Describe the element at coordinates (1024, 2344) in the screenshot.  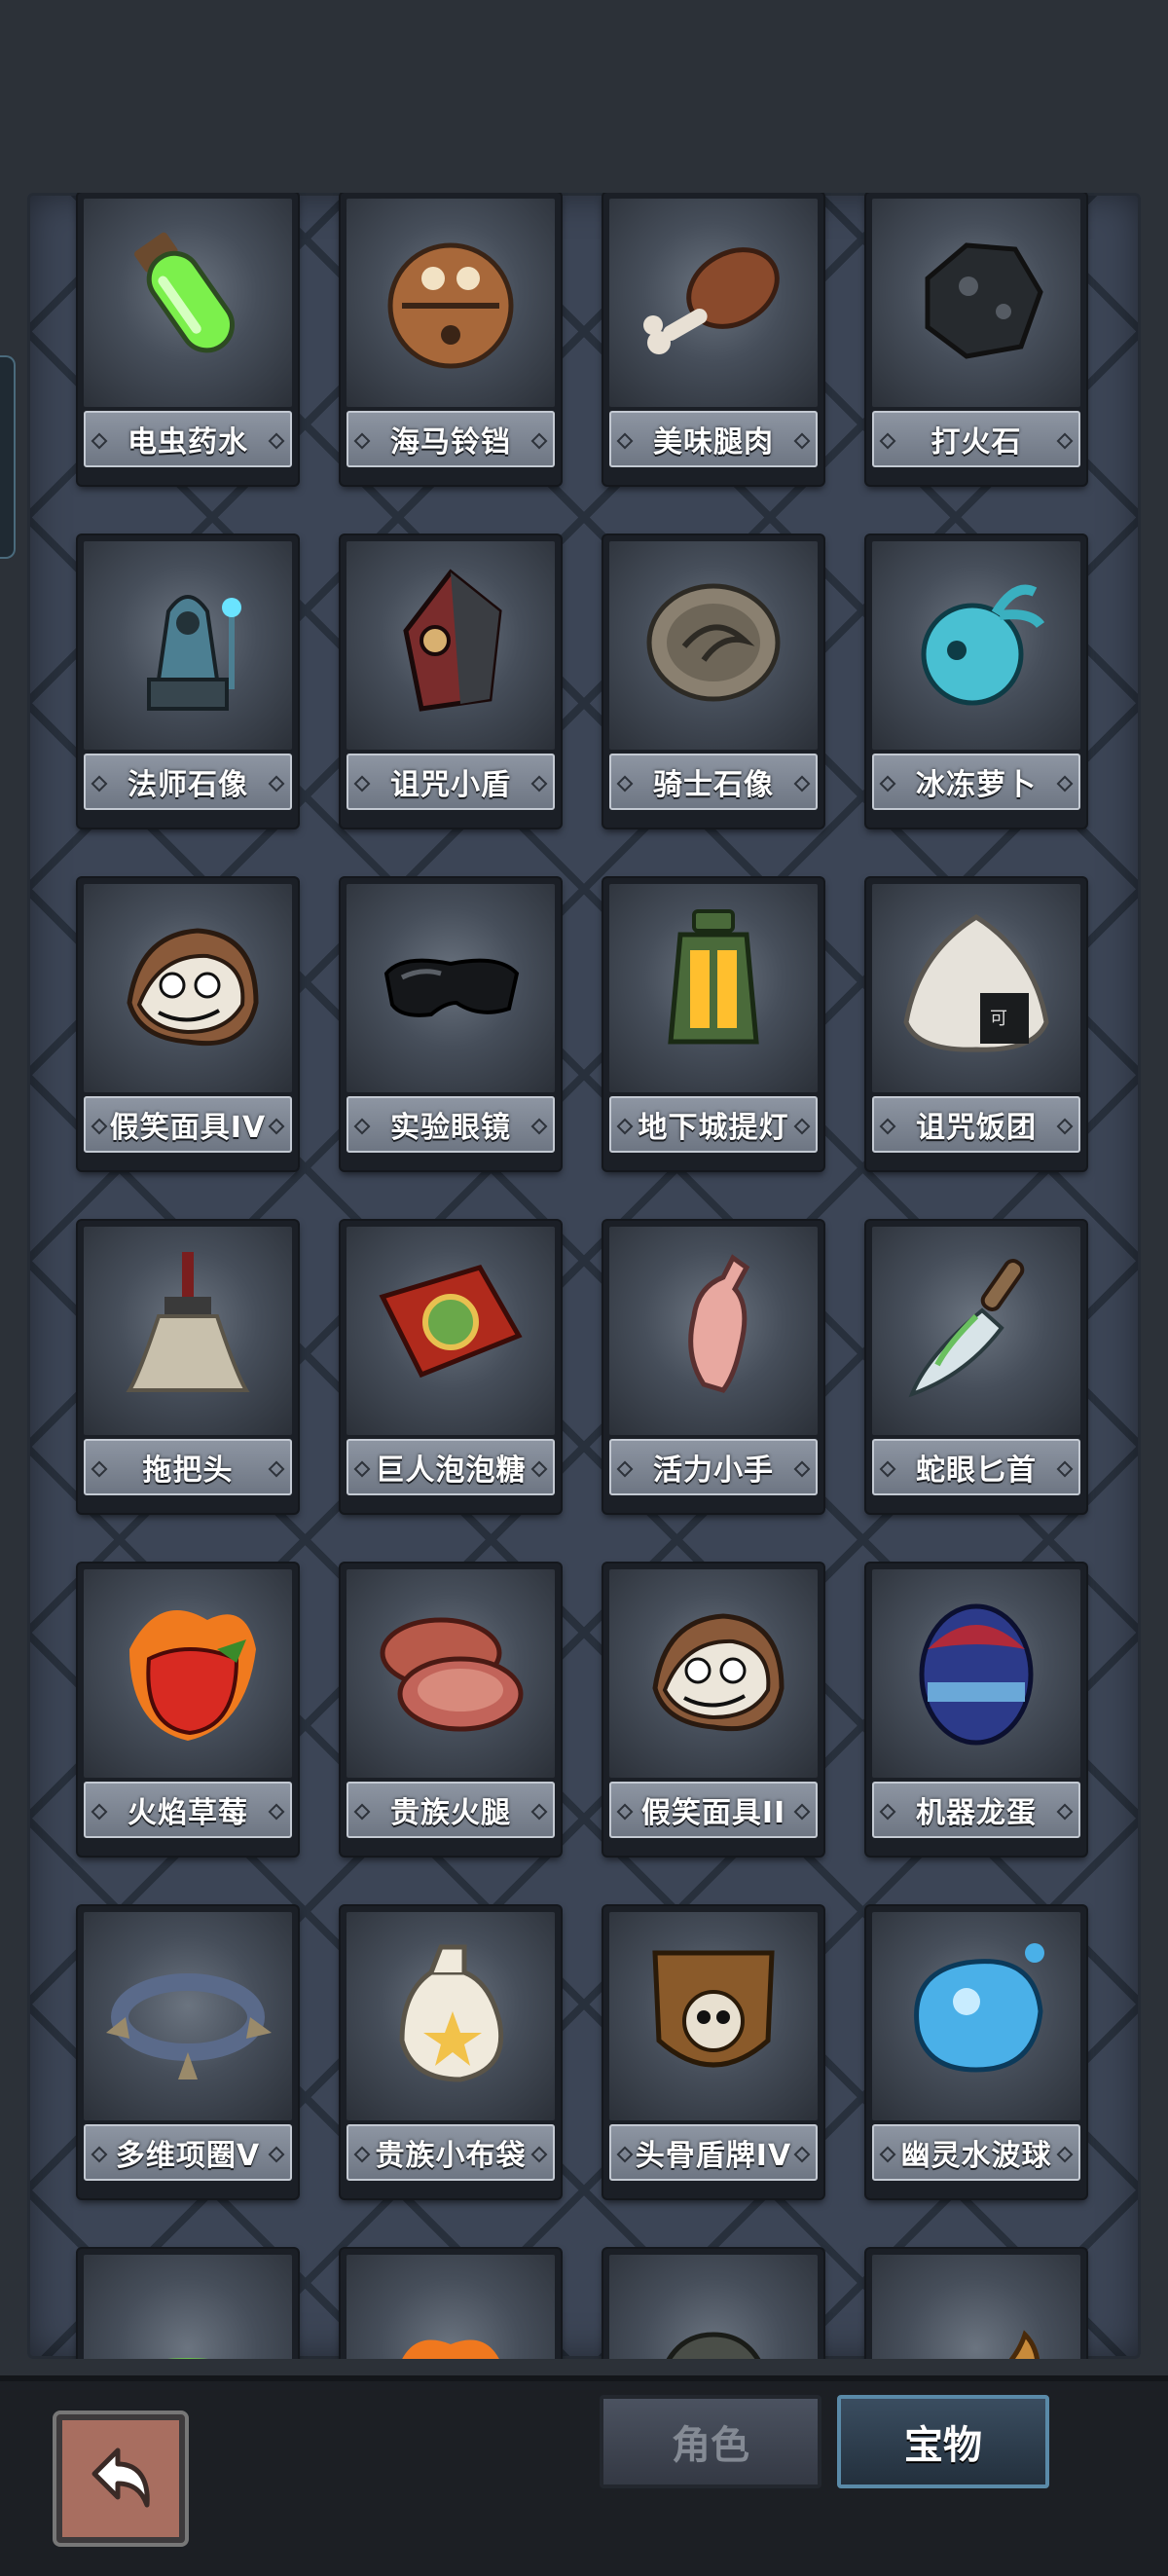
I see `sausage-icon` at that location.